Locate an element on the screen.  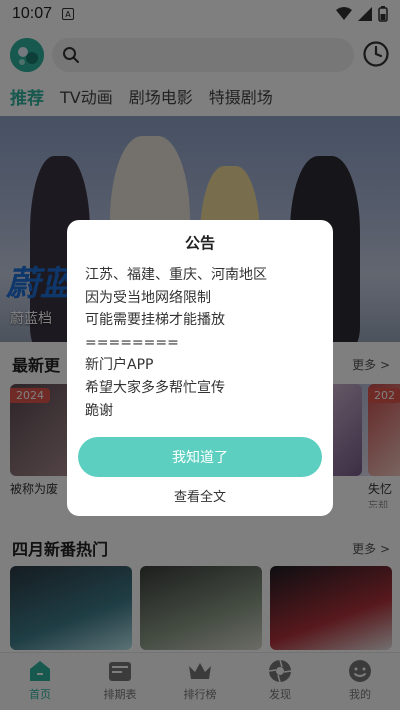
confirm-button: 我知道了 is located at coordinates (200, 457).